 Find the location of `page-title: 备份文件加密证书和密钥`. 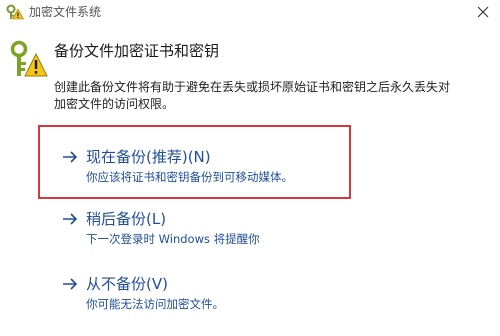

page-title: 备份文件加密证书和密钥 is located at coordinates (137, 51).